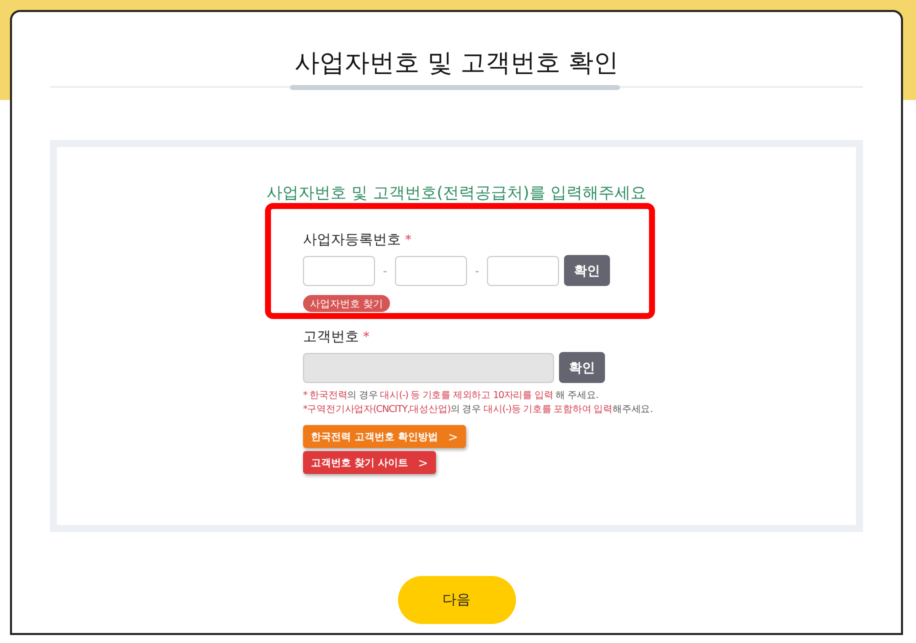 The width and height of the screenshot is (916, 643). I want to click on note-text: *구역전기사업자(CNCITY,대성산업)의 경우 대시(-)등 기호를 포함하여 입력해주세요., so click(478, 410).